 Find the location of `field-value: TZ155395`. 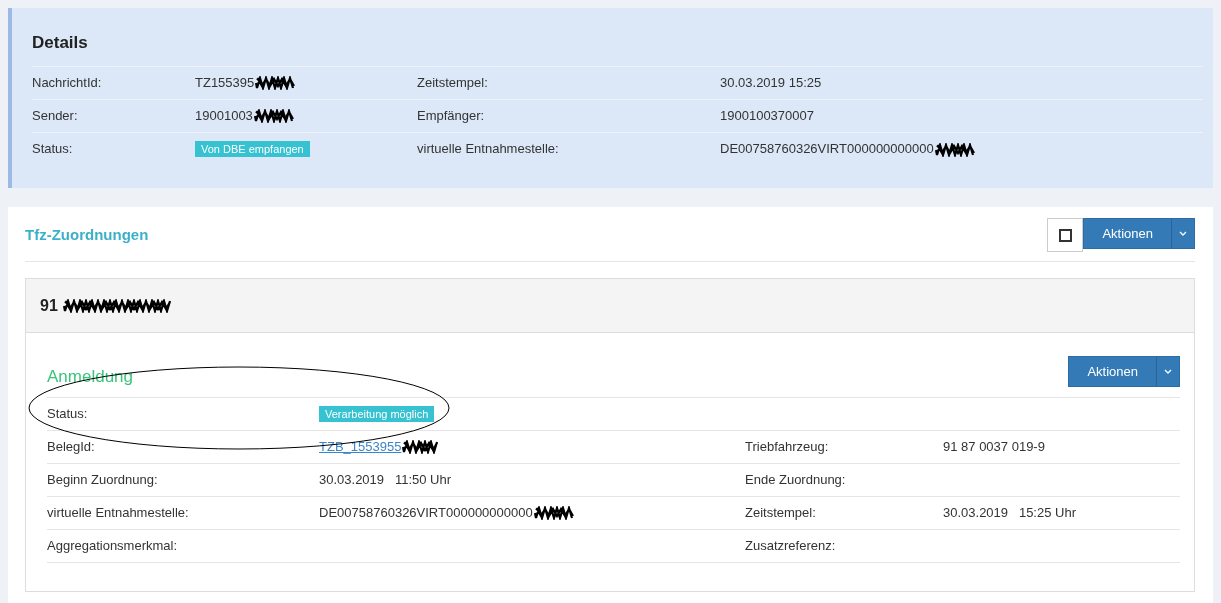

field-value: TZ155395 is located at coordinates (225, 82).